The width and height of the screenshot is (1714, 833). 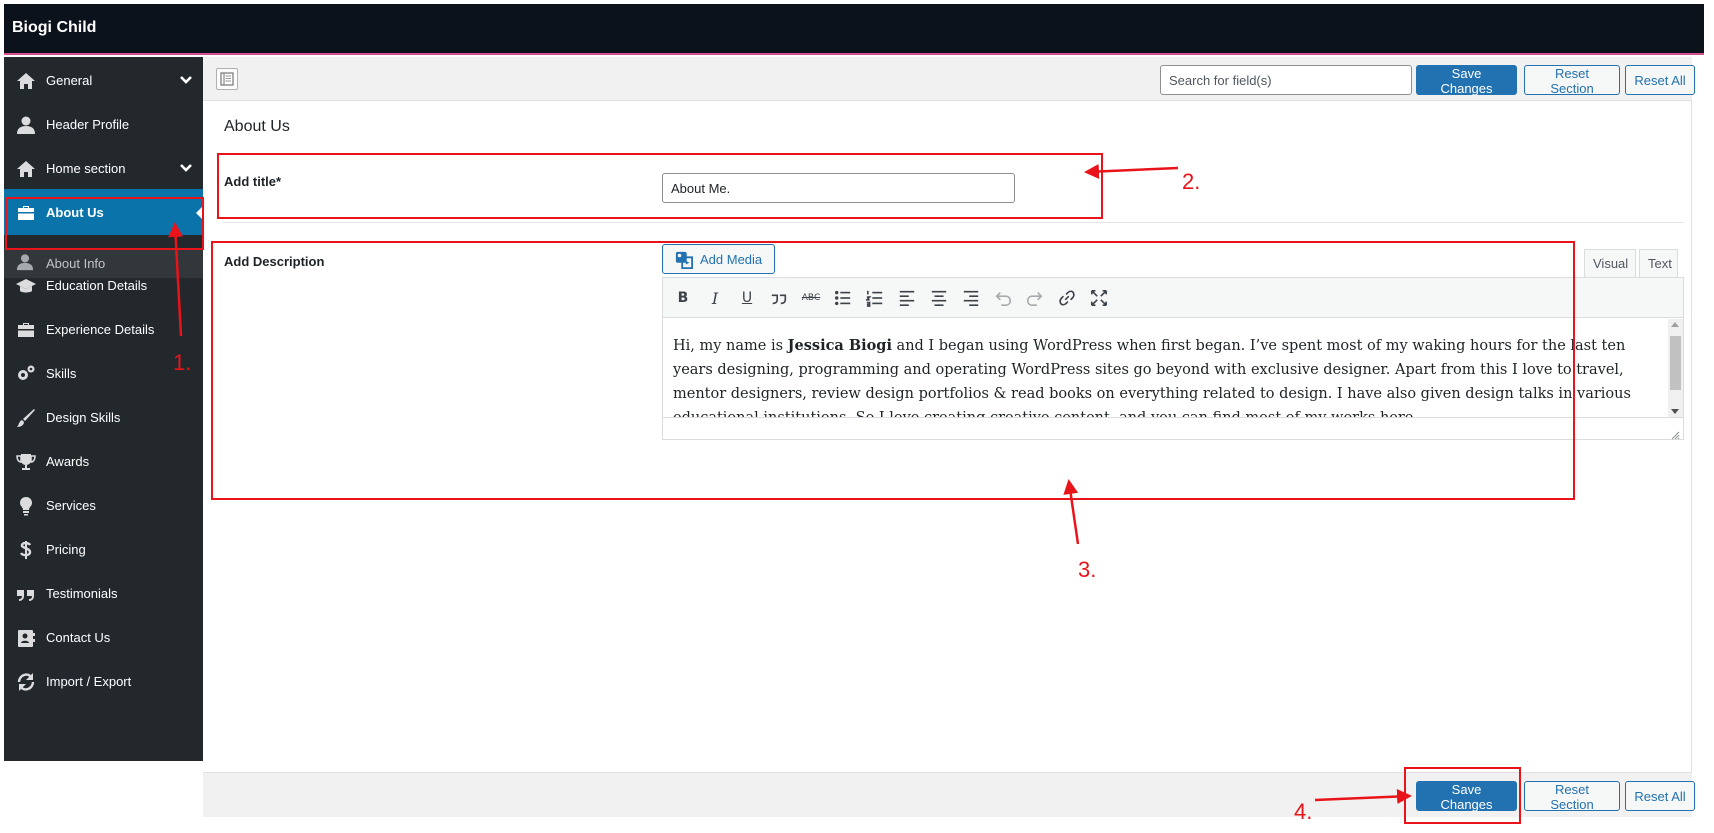 What do you see at coordinates (26, 125) in the screenshot?
I see `user-icon` at bounding box center [26, 125].